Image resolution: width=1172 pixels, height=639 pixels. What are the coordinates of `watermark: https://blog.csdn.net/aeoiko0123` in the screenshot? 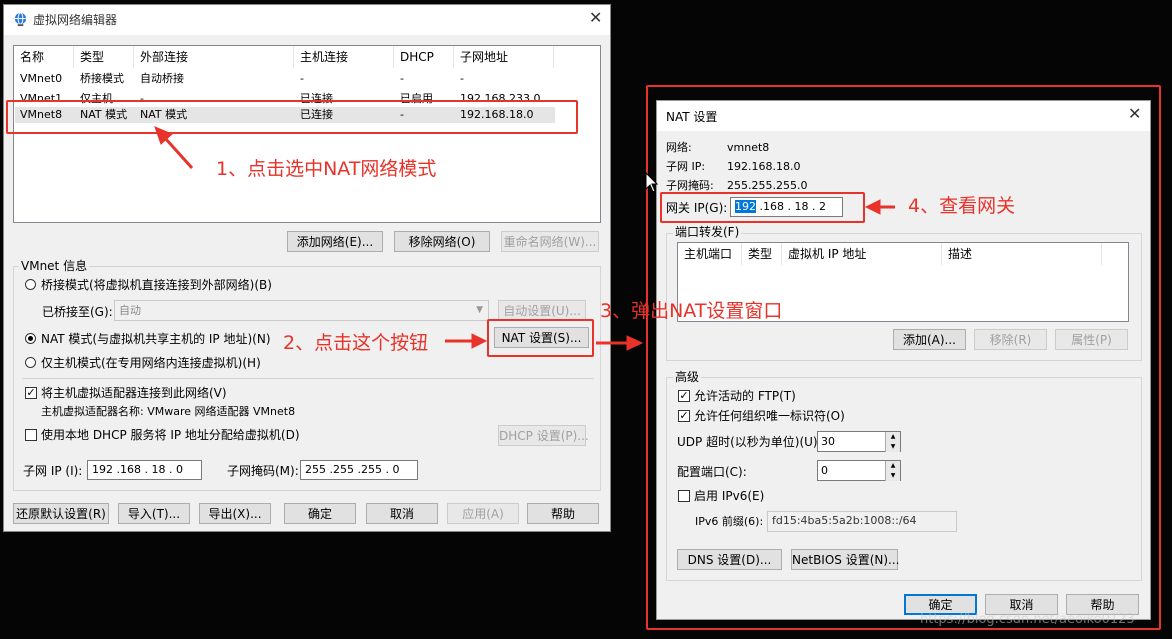 It's located at (1027, 619).